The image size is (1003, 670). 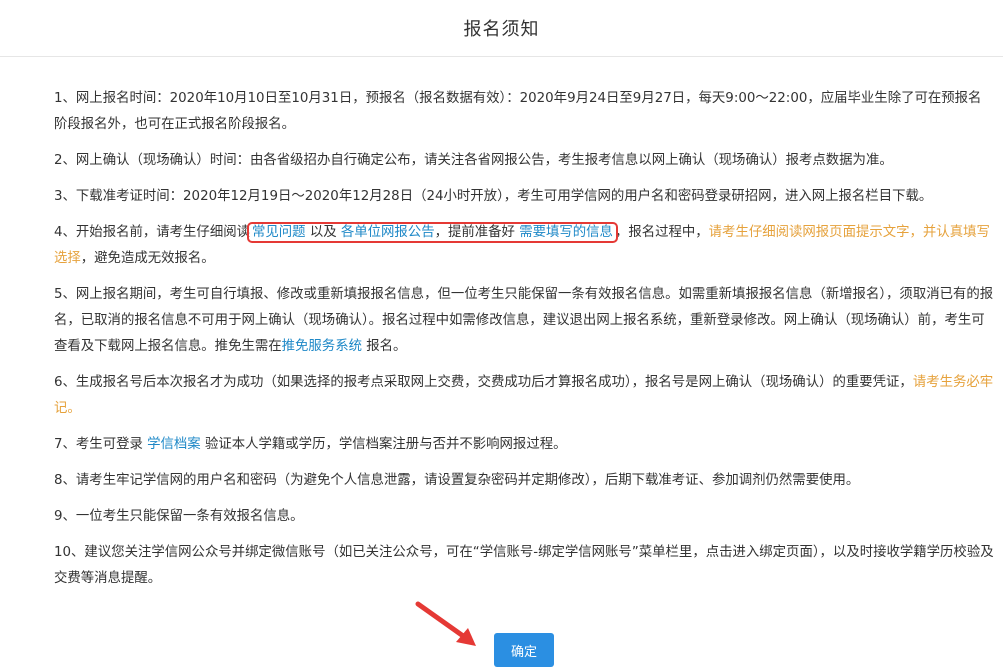 I want to click on item-4-and: 以及, so click(x=323, y=232).